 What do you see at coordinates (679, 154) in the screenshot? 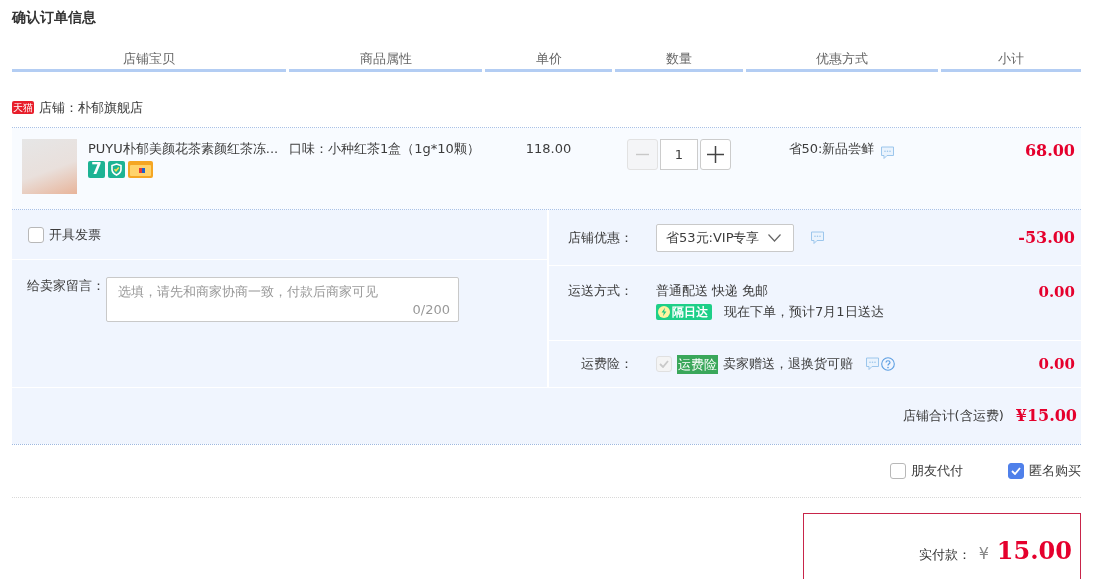
I see `quantity-field: 1` at bounding box center [679, 154].